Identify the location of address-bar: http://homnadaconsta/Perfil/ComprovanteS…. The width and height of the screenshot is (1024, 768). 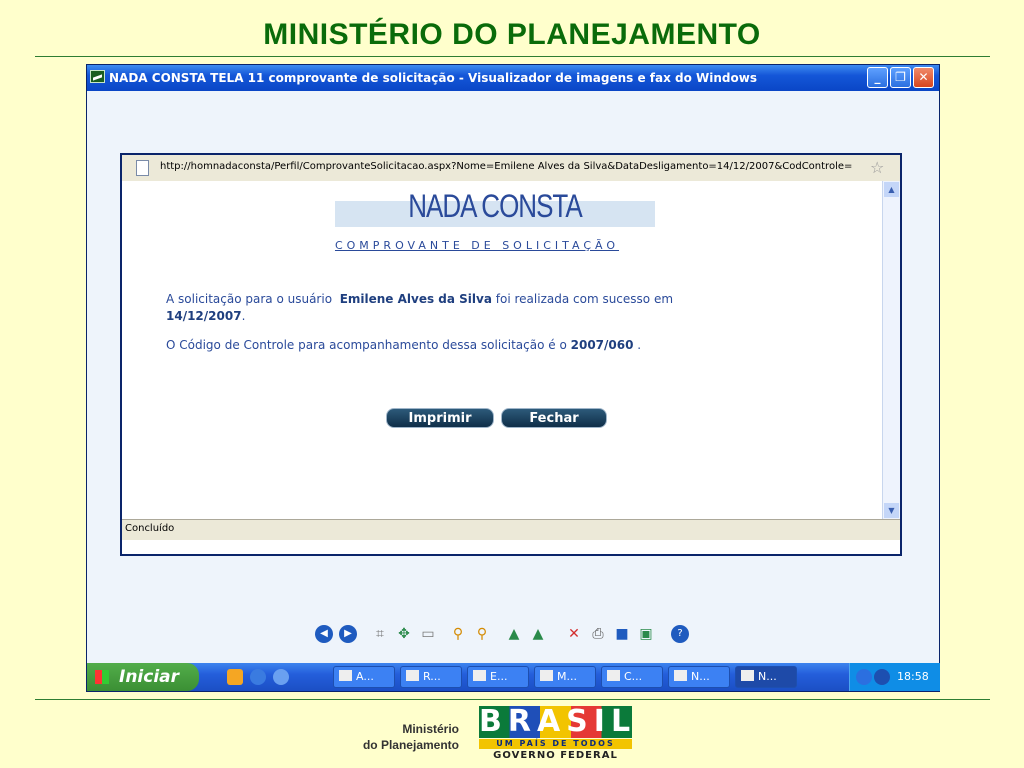
(511, 168).